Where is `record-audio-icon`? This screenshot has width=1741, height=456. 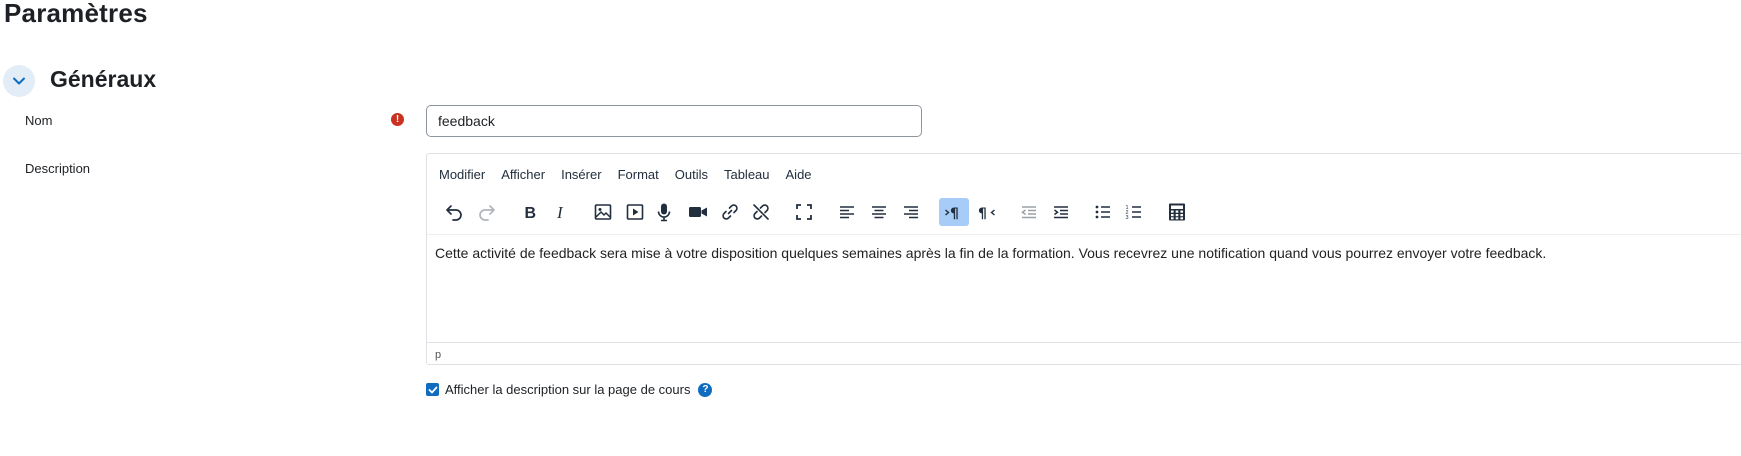 record-audio-icon is located at coordinates (664, 212).